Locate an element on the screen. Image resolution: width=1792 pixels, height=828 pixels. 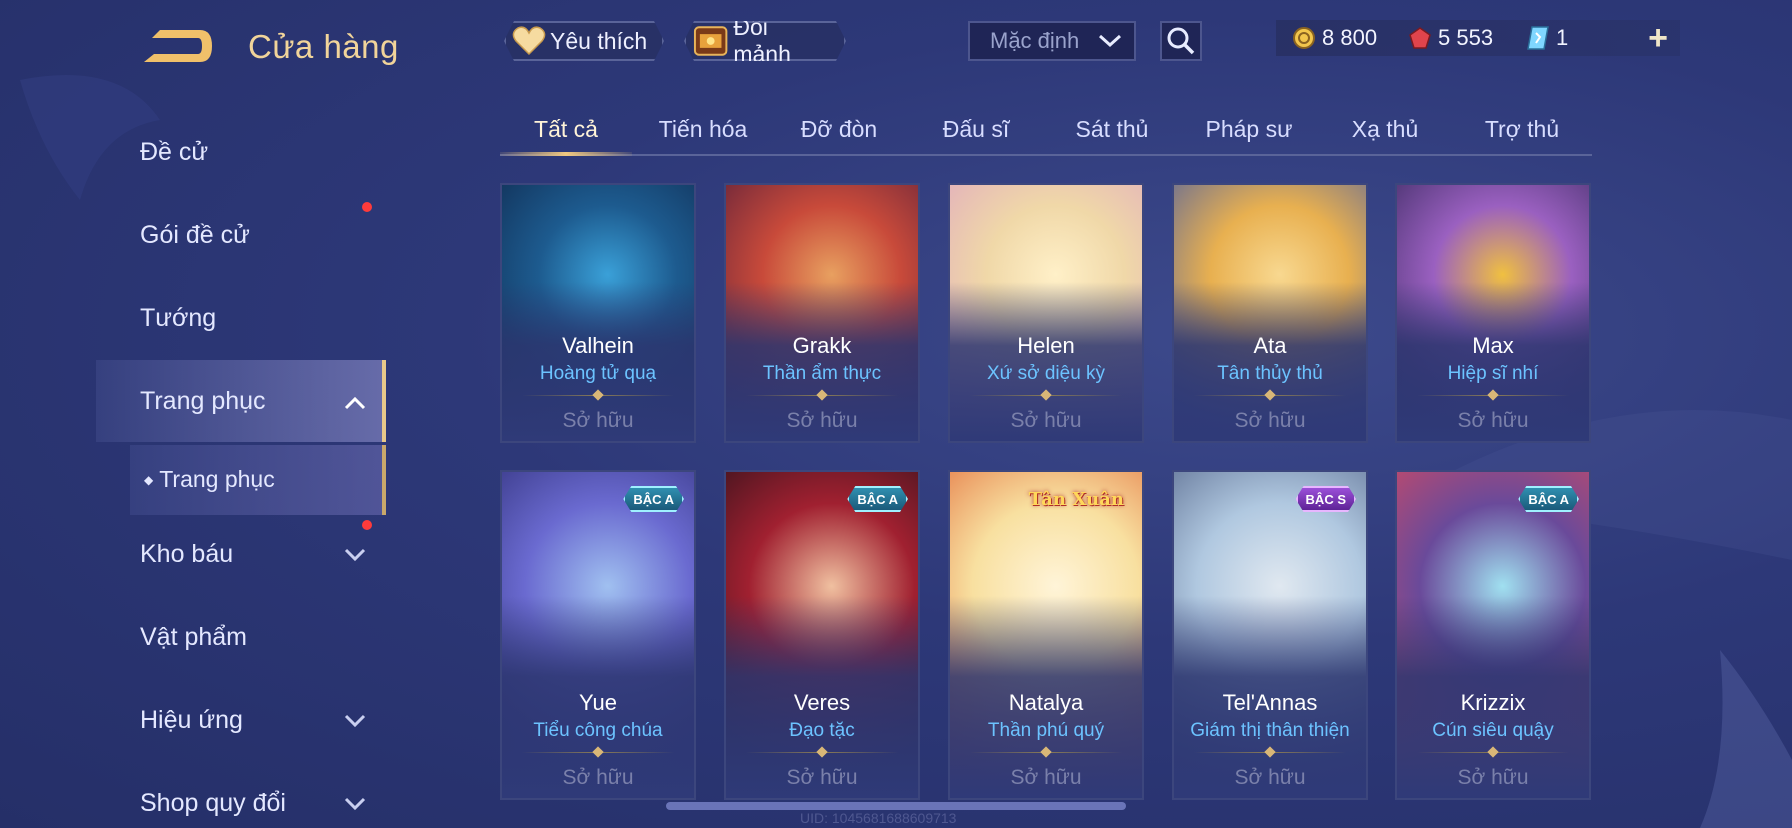
hero-name: Yue is located at coordinates (598, 702).